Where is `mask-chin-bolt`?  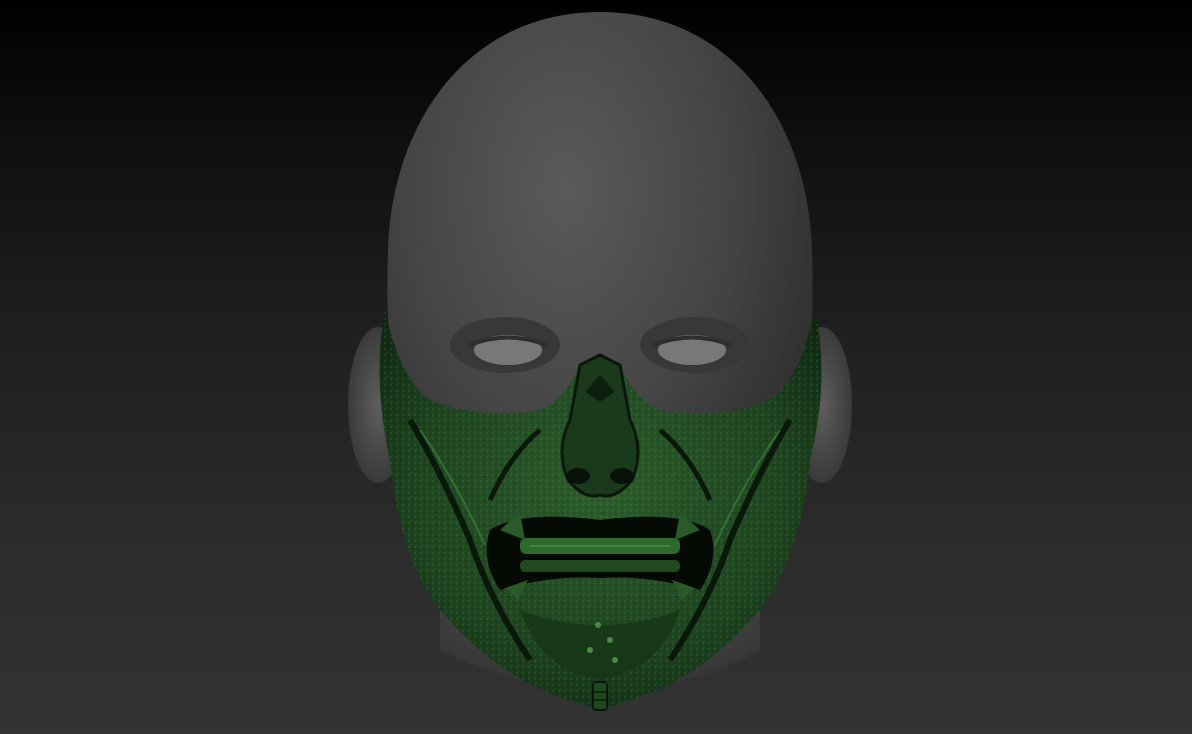 mask-chin-bolt is located at coordinates (600, 696).